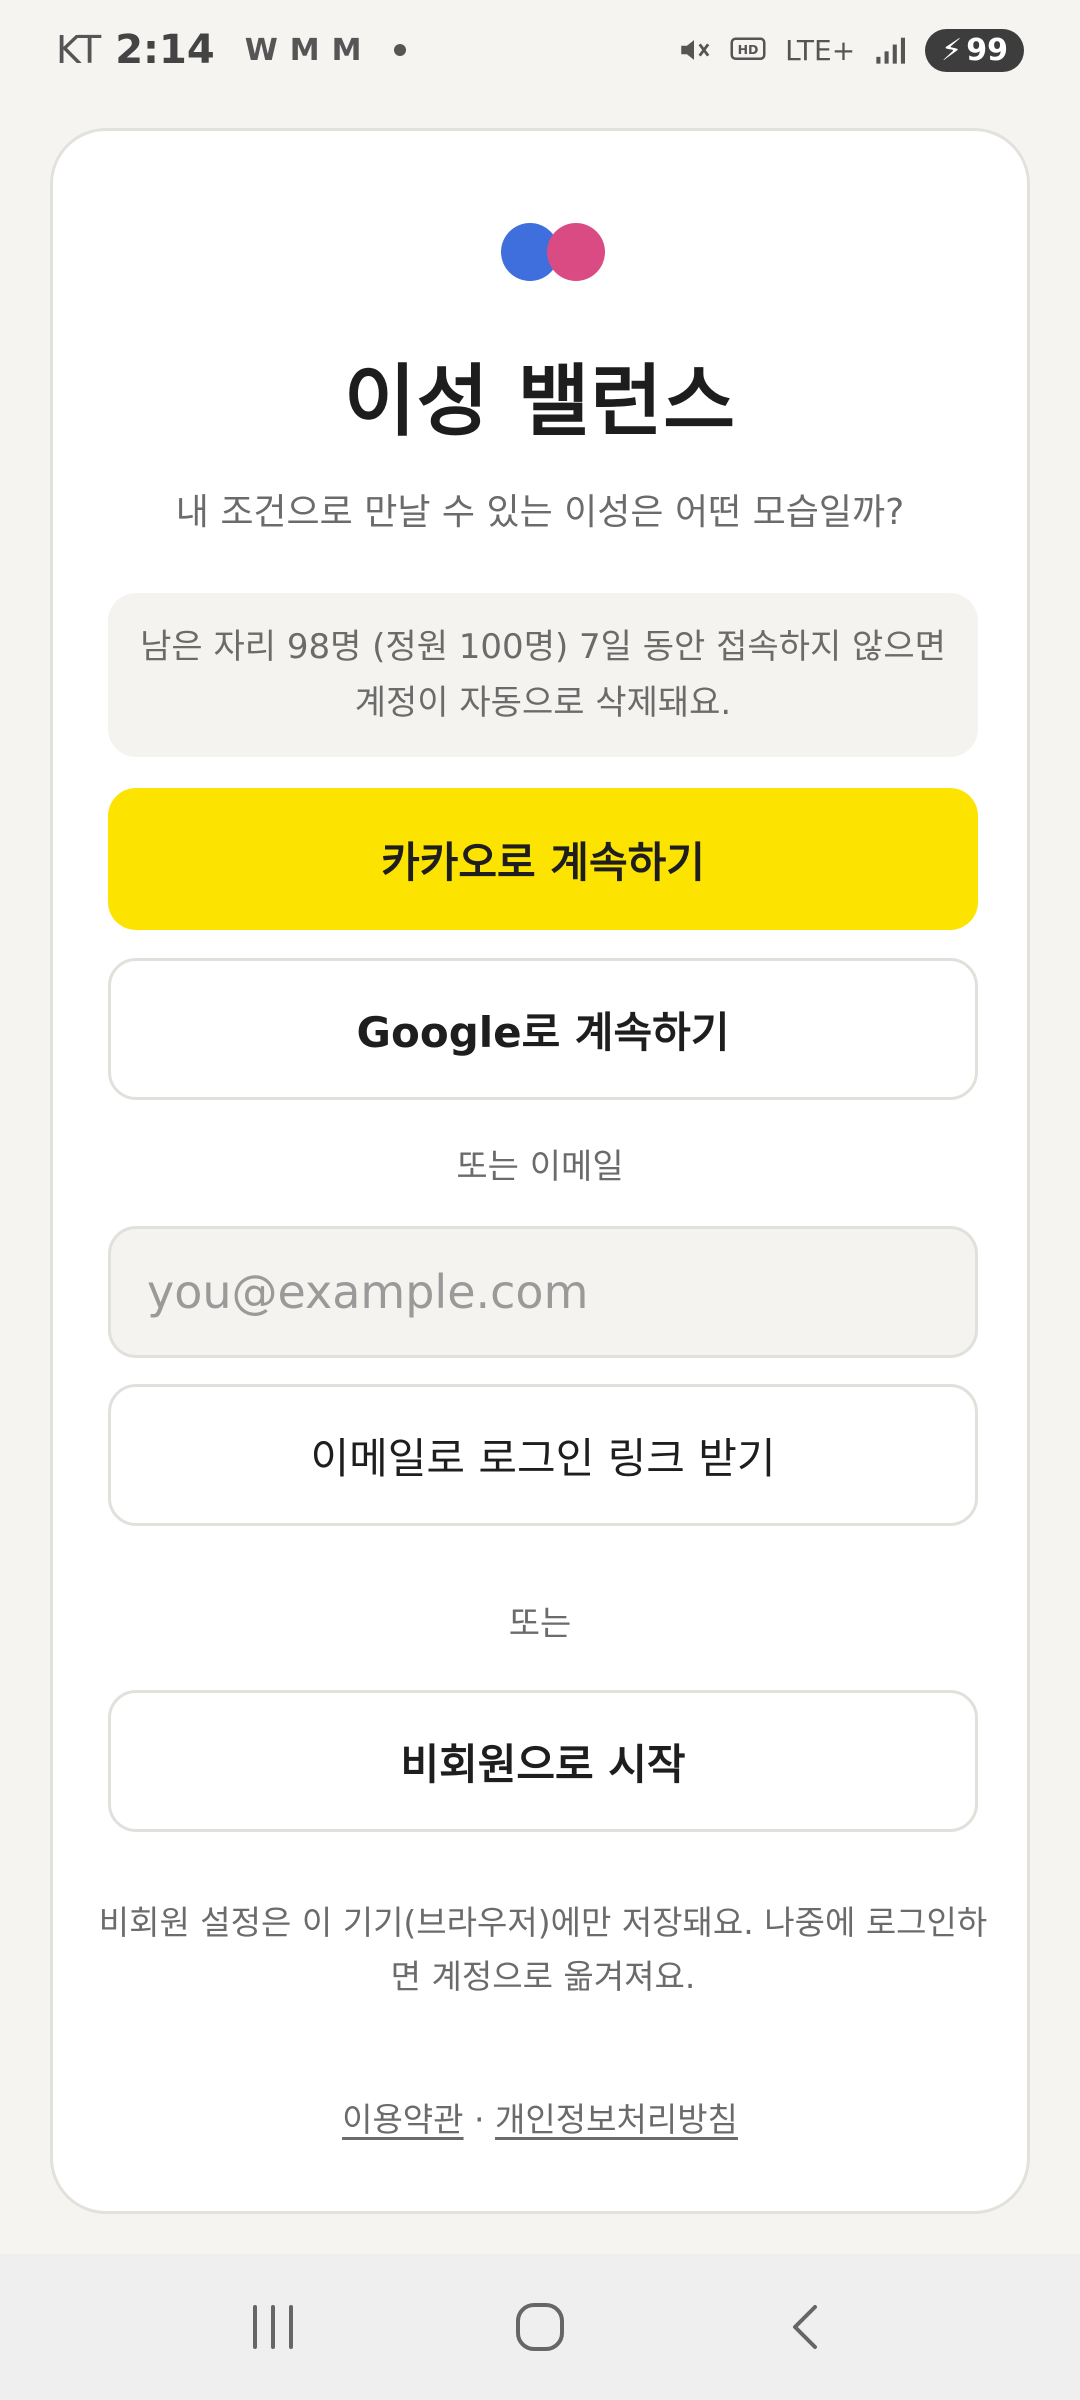 This screenshot has width=1080, height=2400. What do you see at coordinates (804, 2327) in the screenshot?
I see `back-icon` at bounding box center [804, 2327].